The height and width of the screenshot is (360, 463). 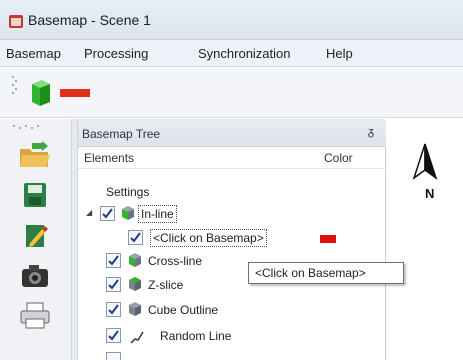 I want to click on toolbar, so click(x=231, y=93).